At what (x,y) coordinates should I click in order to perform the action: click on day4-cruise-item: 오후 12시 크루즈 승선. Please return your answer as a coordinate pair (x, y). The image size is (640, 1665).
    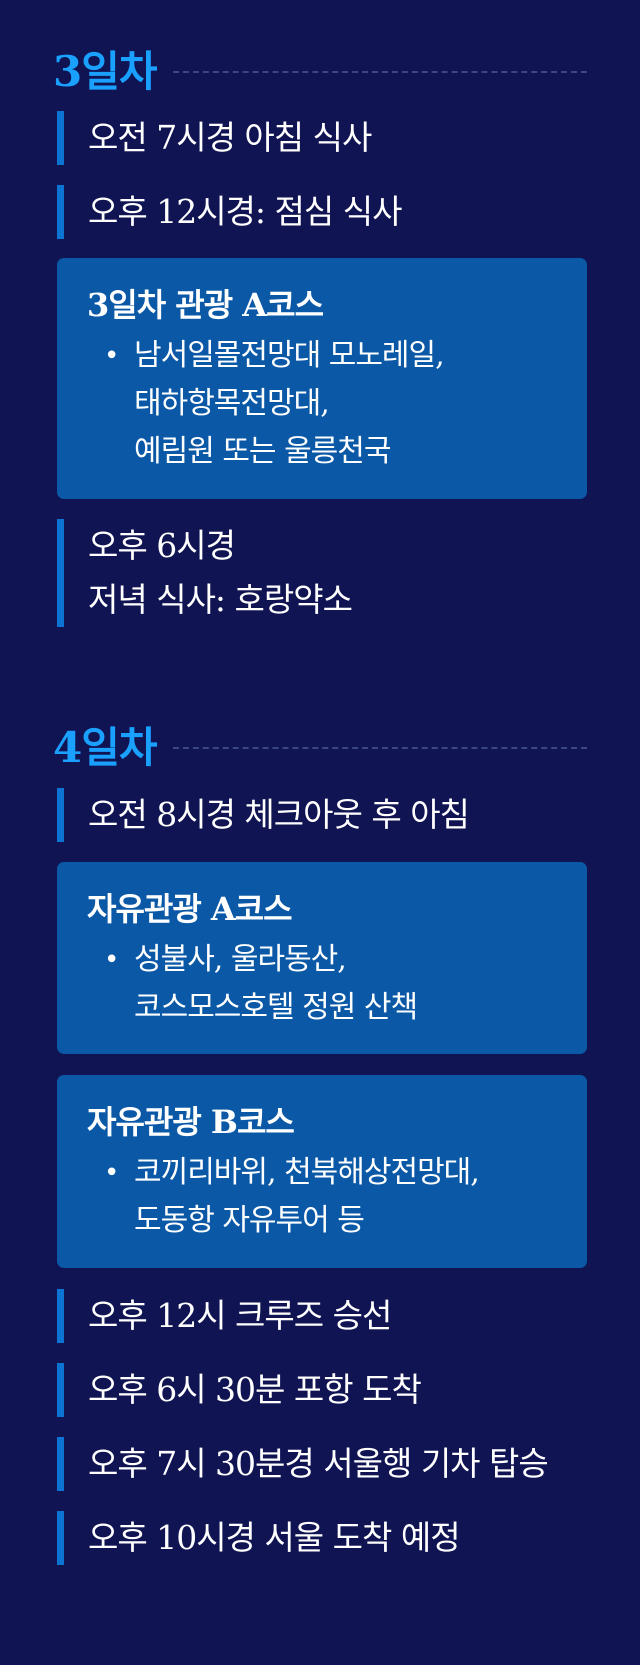
    Looking at the image, I should click on (322, 1316).